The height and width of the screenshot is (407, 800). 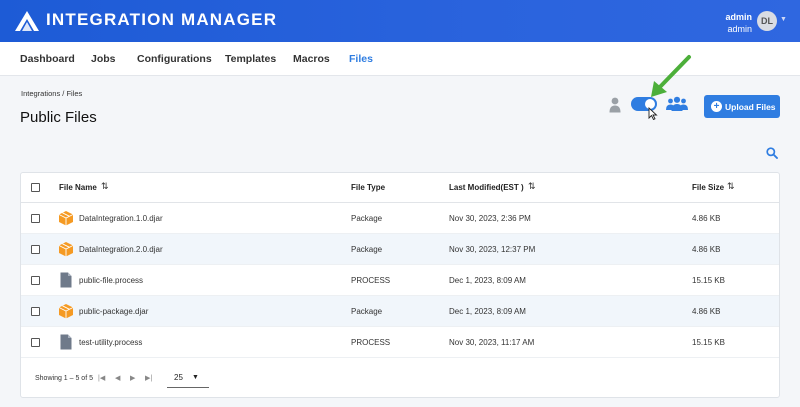 What do you see at coordinates (121, 249) in the screenshot?
I see `file-name: DataIntegration.2.0.djar` at bounding box center [121, 249].